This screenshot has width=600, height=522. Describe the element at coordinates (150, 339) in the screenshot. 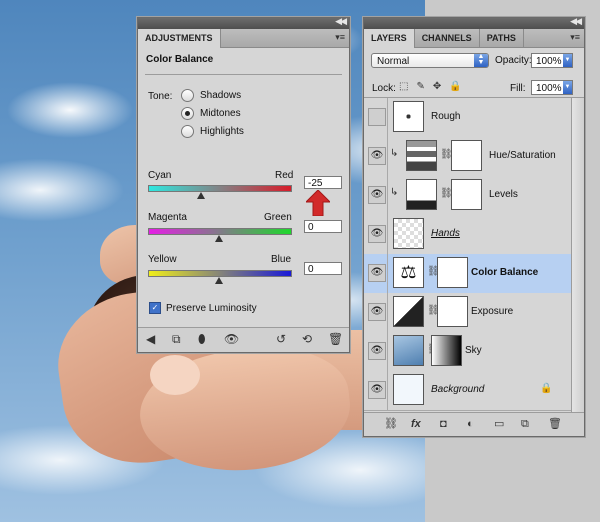

I see `back-arrow-icon: ◀` at that location.